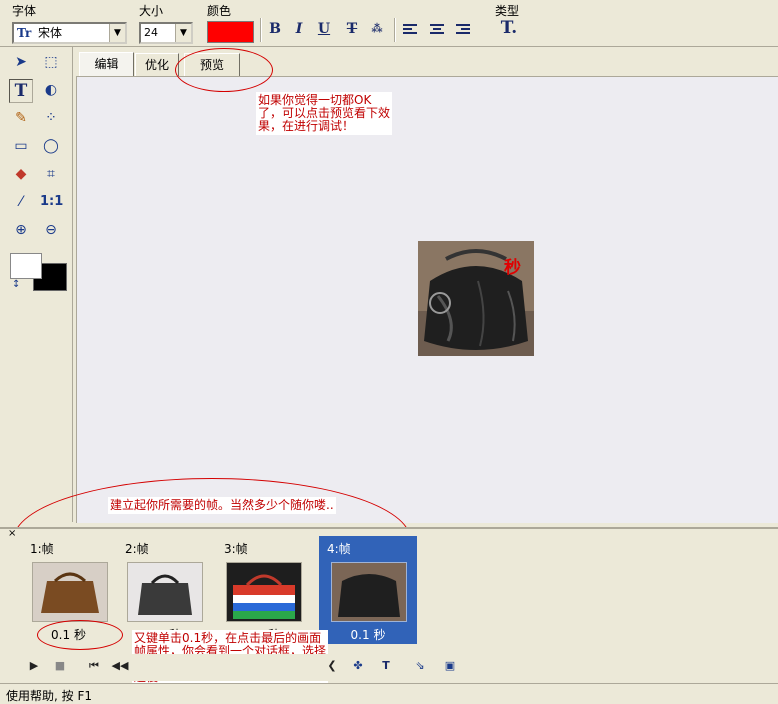 The height and width of the screenshot is (704, 778). Describe the element at coordinates (358, 666) in the screenshot. I see `add-frame-icon: ✤` at that location.